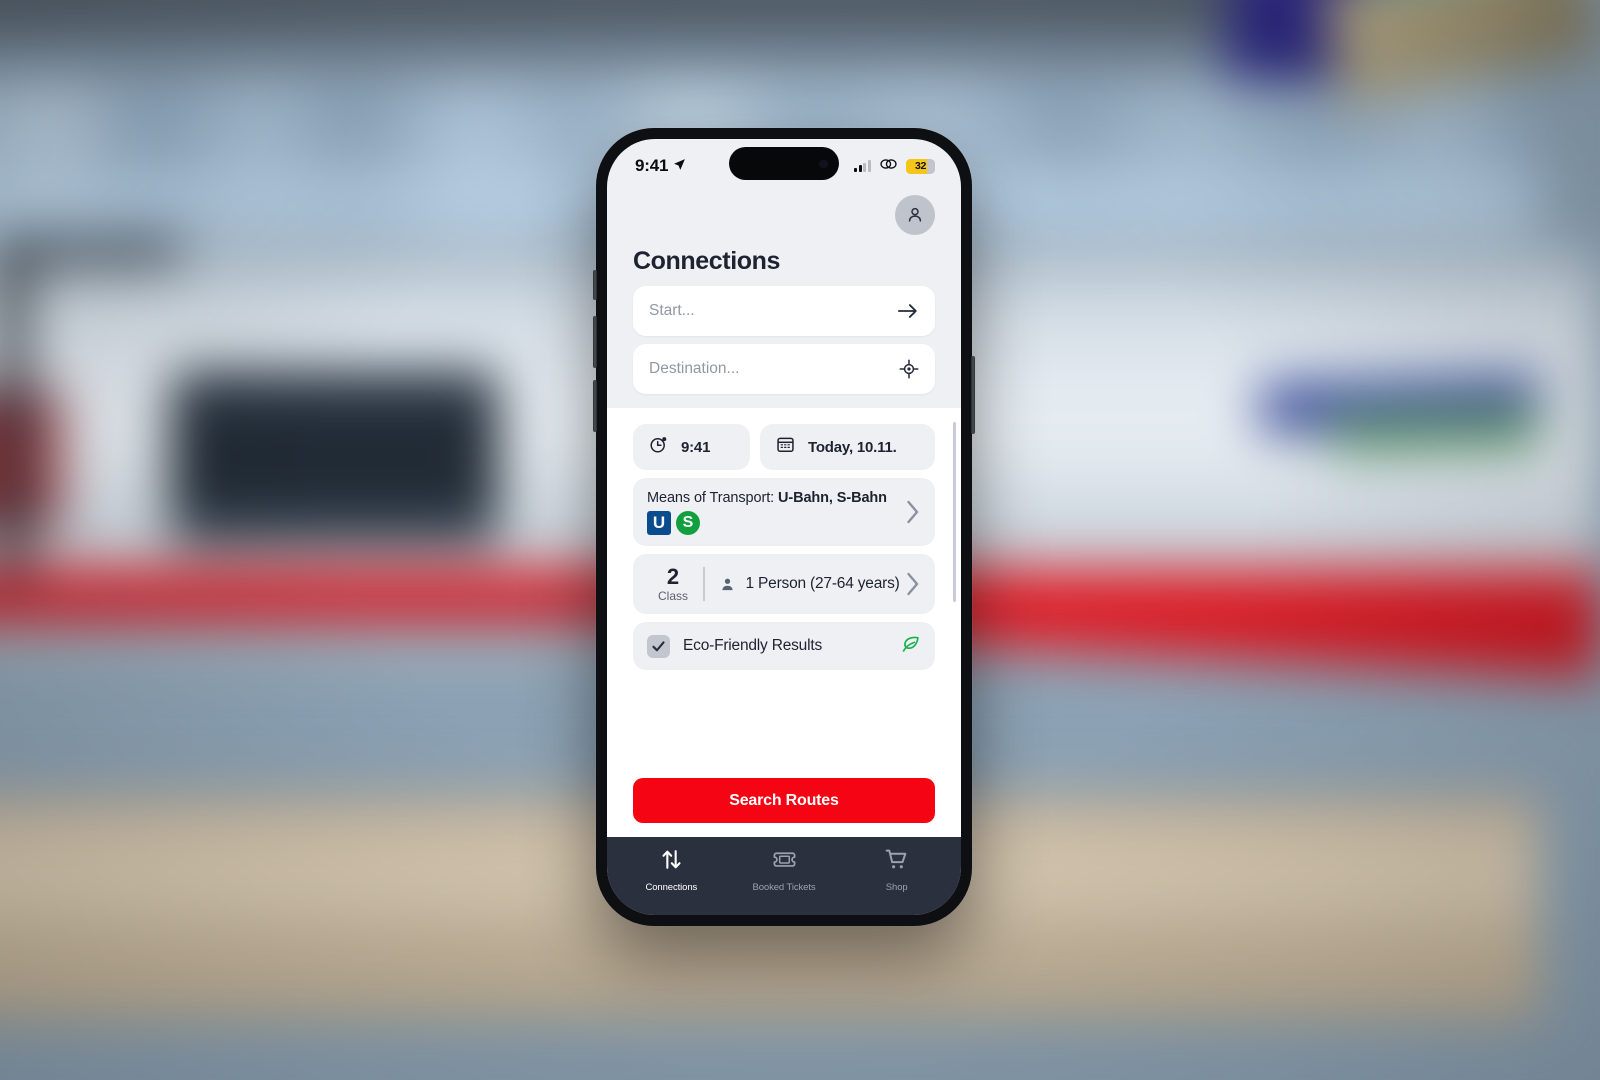 The height and width of the screenshot is (1080, 1600). What do you see at coordinates (896, 881) in the screenshot?
I see `tab-shop: Shop` at bounding box center [896, 881].